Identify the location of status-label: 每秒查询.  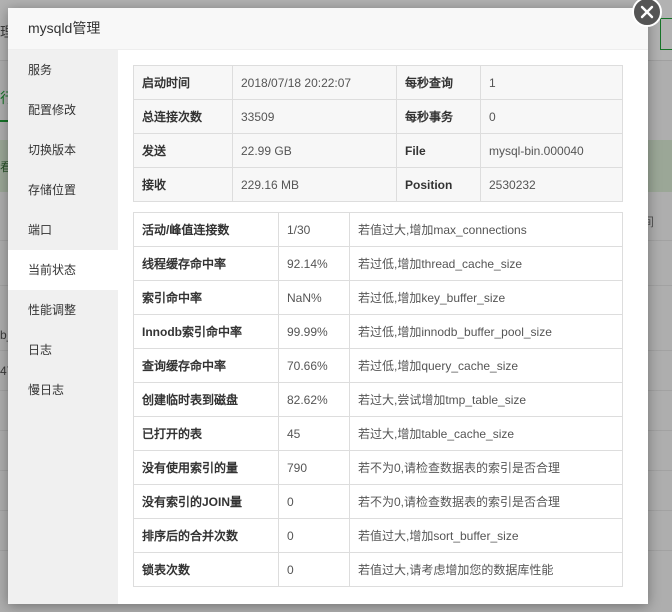
(438, 82).